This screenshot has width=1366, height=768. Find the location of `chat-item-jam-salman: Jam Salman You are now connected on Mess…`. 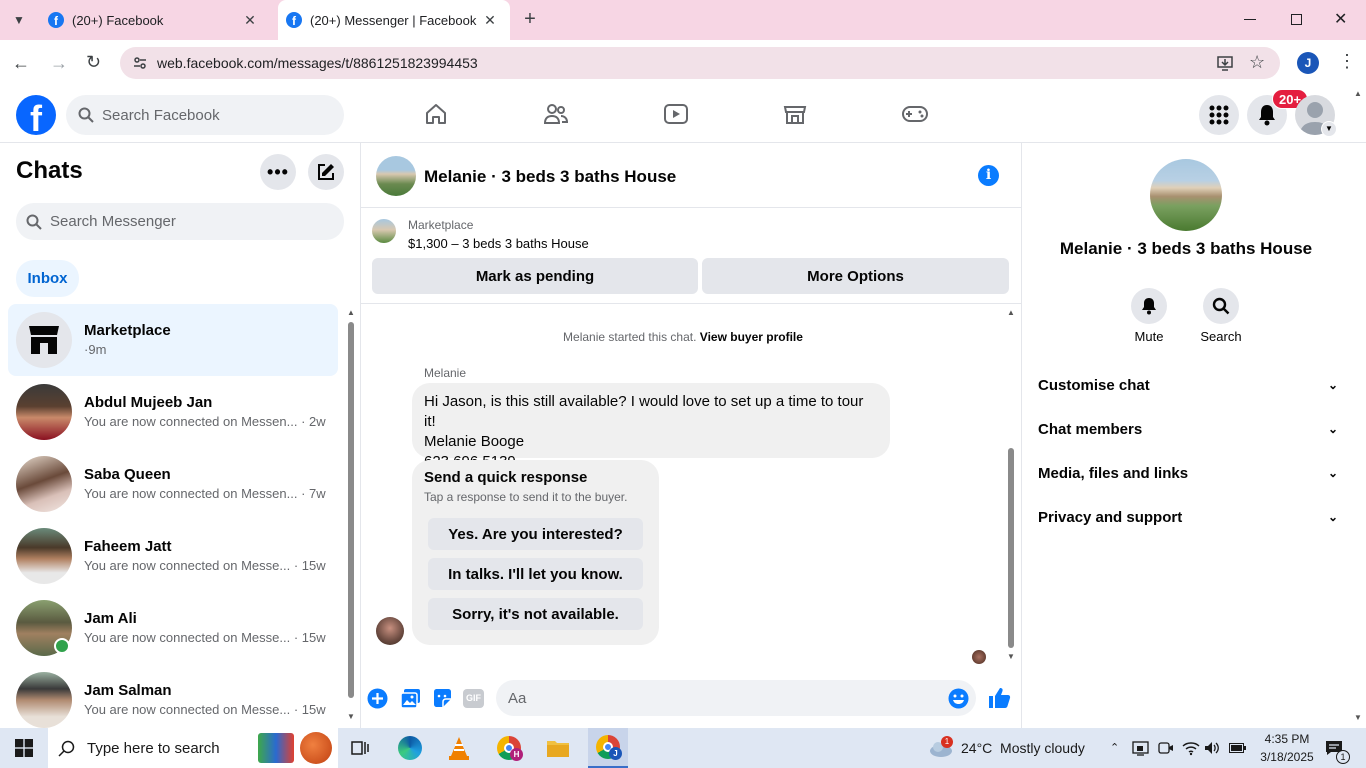

chat-item-jam-salman: Jam Salman You are now connected on Mess… is located at coordinates (173, 696).